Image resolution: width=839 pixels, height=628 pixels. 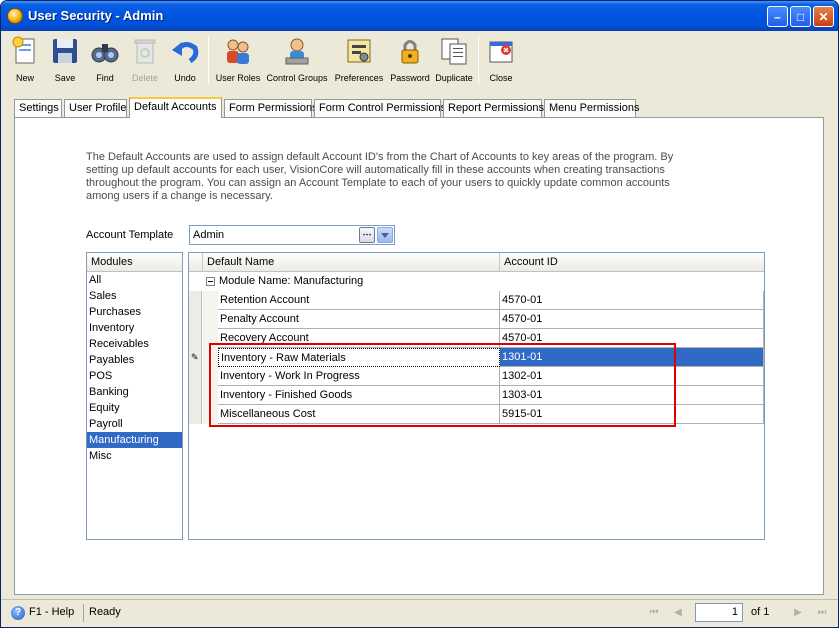 I want to click on account-template-value: Admin, so click(x=209, y=235).